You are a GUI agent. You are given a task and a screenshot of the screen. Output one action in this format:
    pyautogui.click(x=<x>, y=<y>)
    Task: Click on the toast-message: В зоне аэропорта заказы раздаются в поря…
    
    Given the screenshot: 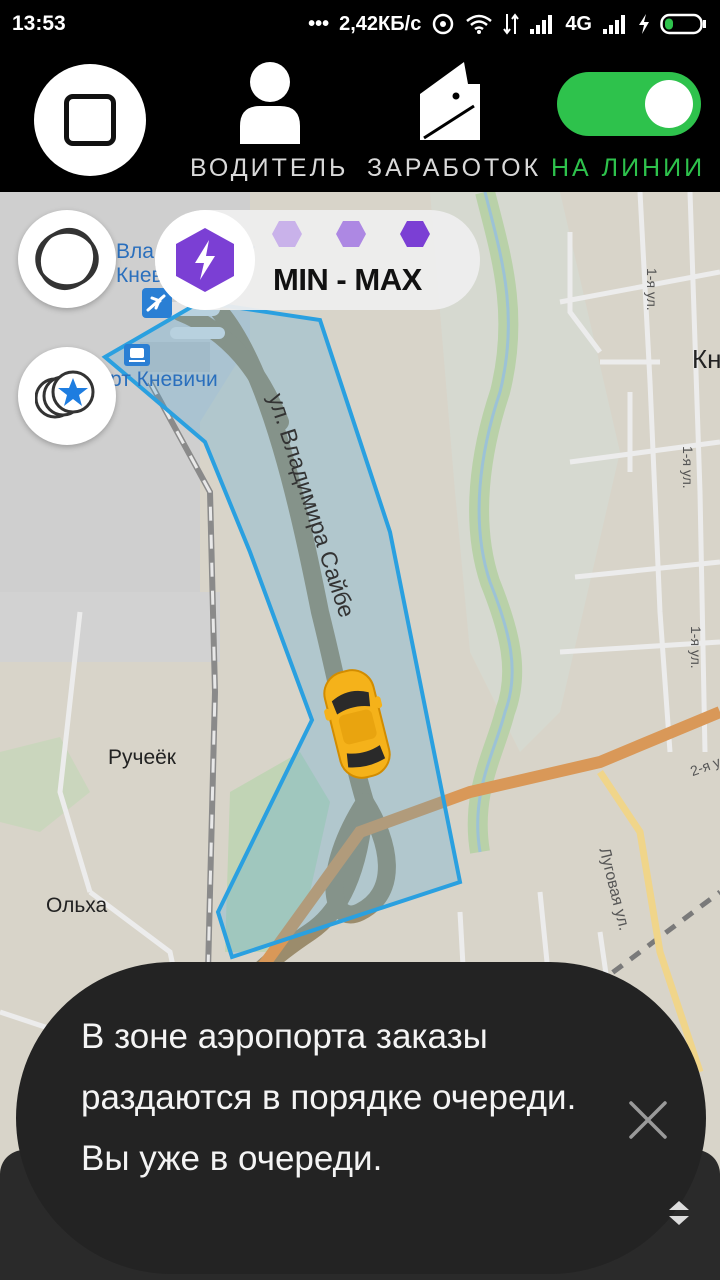 What is the action you would take?
    pyautogui.click(x=329, y=1097)
    